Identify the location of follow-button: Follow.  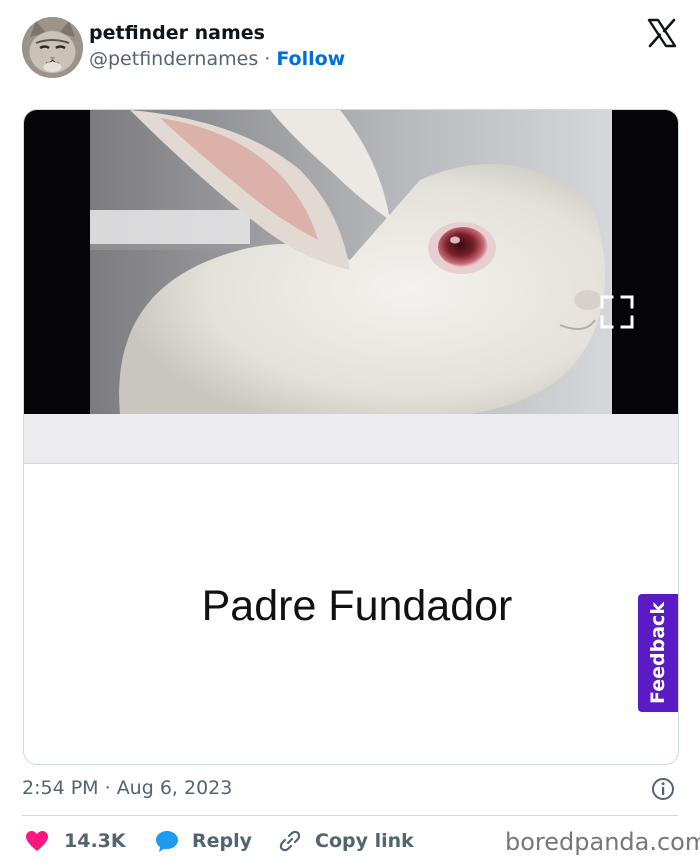
(310, 59).